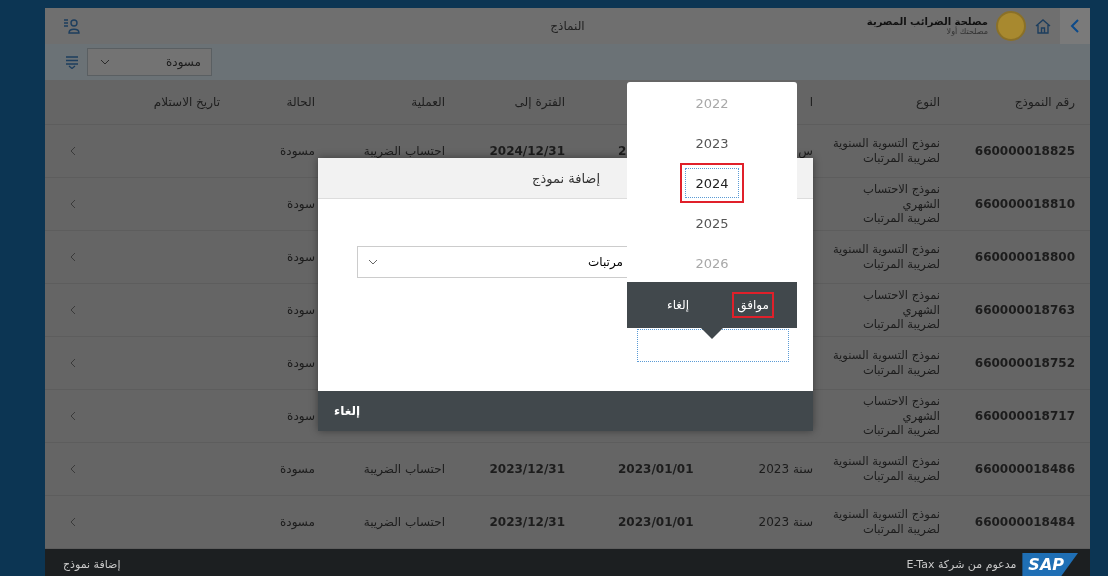 Image resolution: width=1108 pixels, height=576 pixels. Describe the element at coordinates (712, 183) in the screenshot. I see `year-option: 2024` at that location.